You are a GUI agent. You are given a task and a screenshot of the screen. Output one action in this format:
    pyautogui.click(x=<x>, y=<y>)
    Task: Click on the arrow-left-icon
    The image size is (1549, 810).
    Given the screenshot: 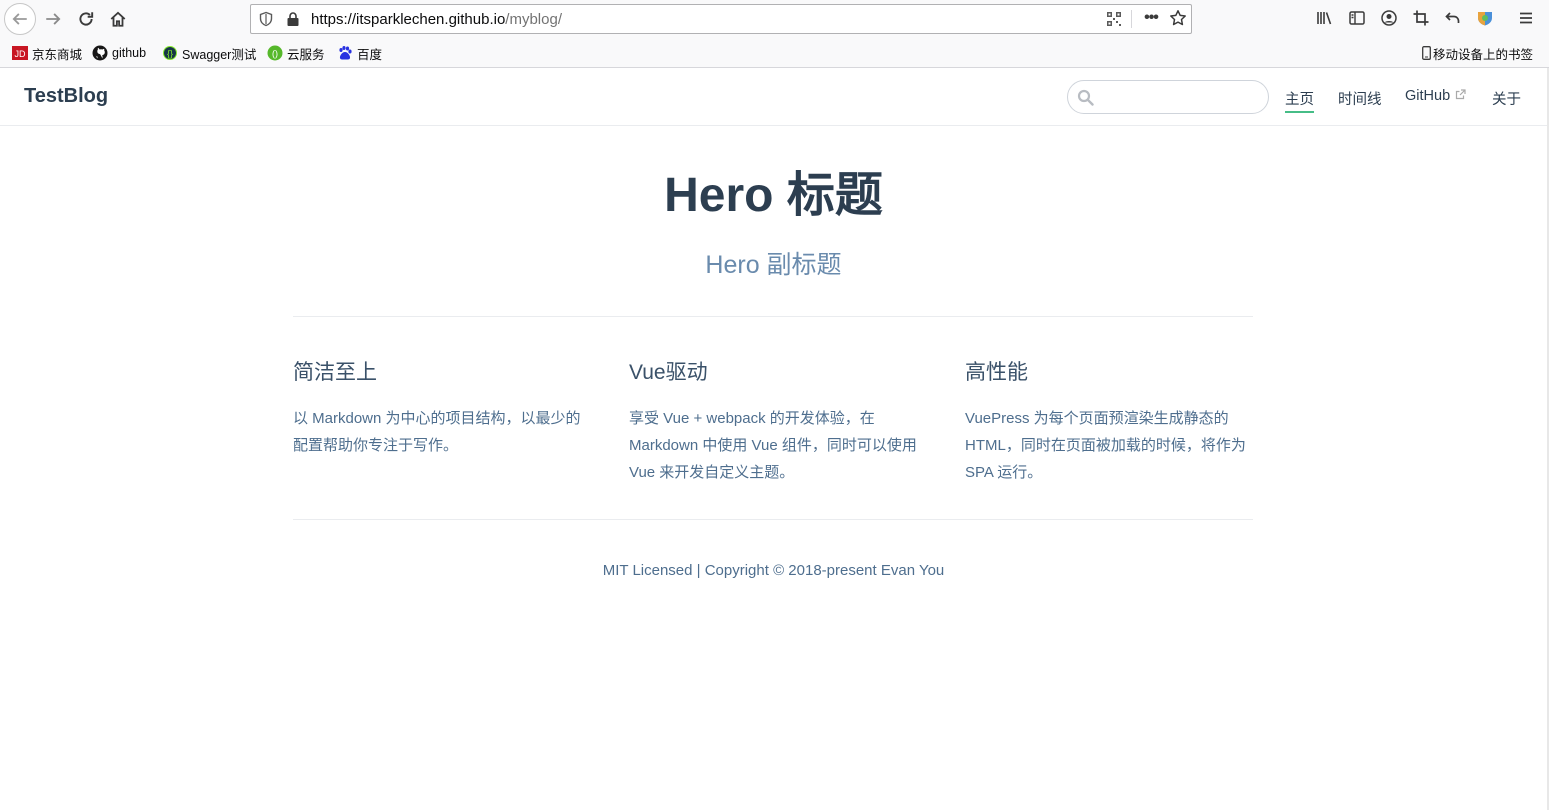 What is the action you would take?
    pyautogui.click(x=19, y=19)
    